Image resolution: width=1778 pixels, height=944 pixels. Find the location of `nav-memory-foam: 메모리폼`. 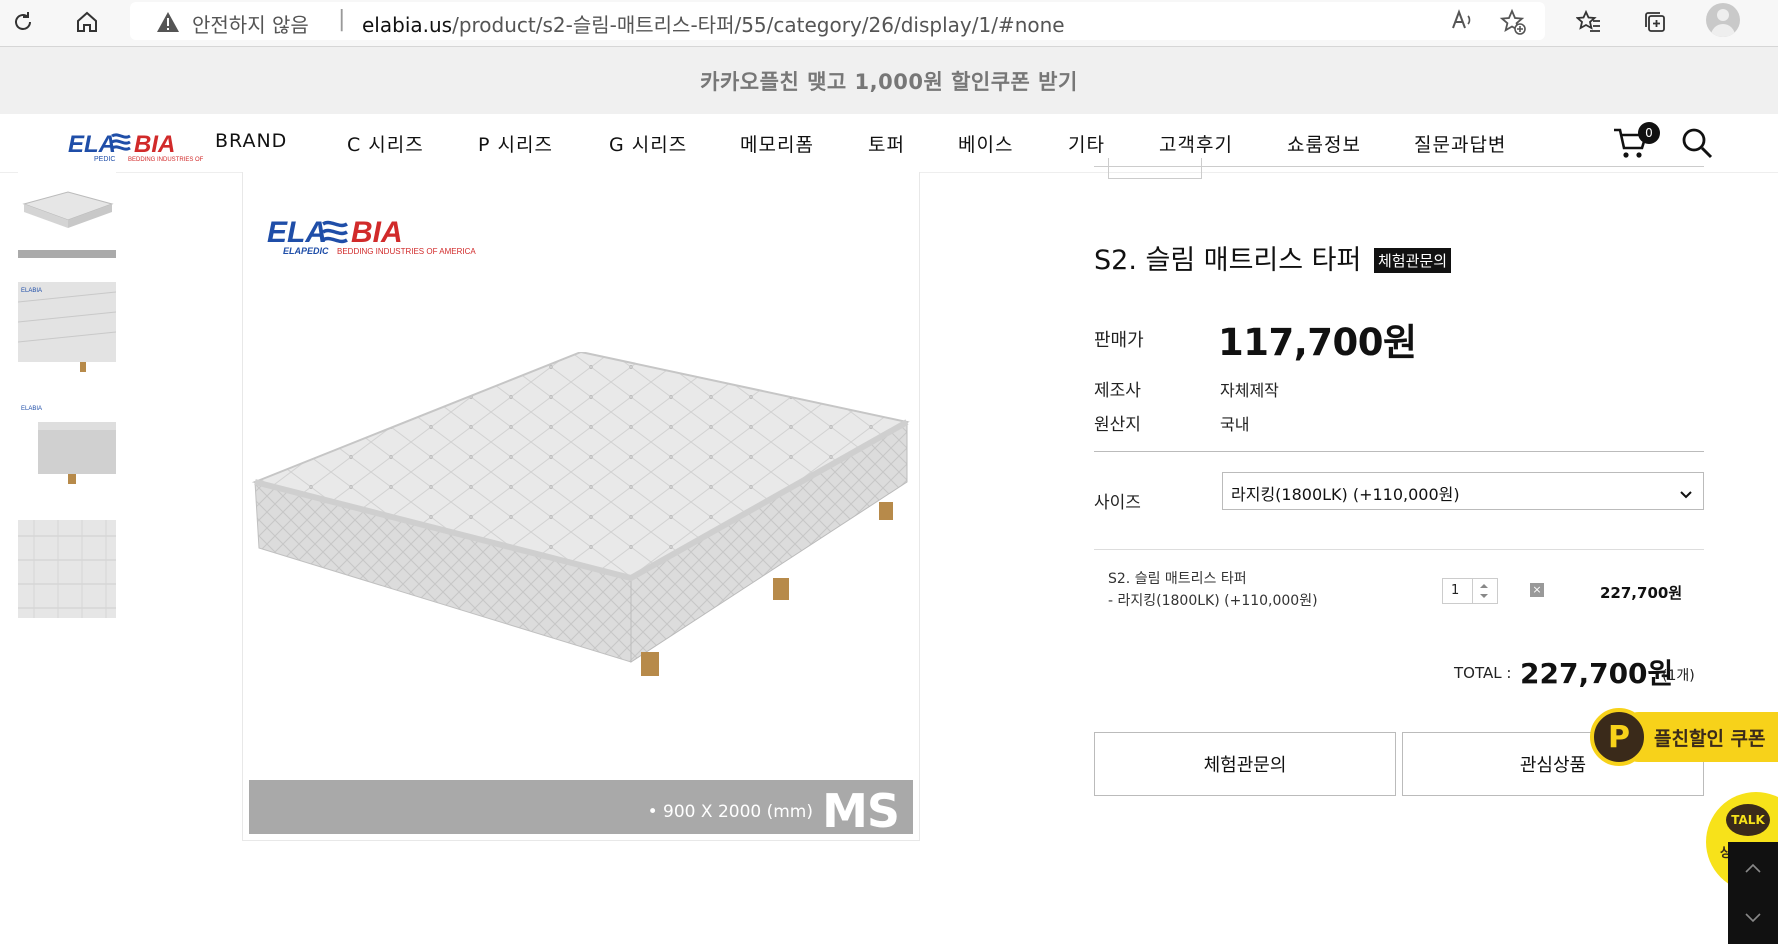

nav-memory-foam: 메모리폼 is located at coordinates (777, 143).